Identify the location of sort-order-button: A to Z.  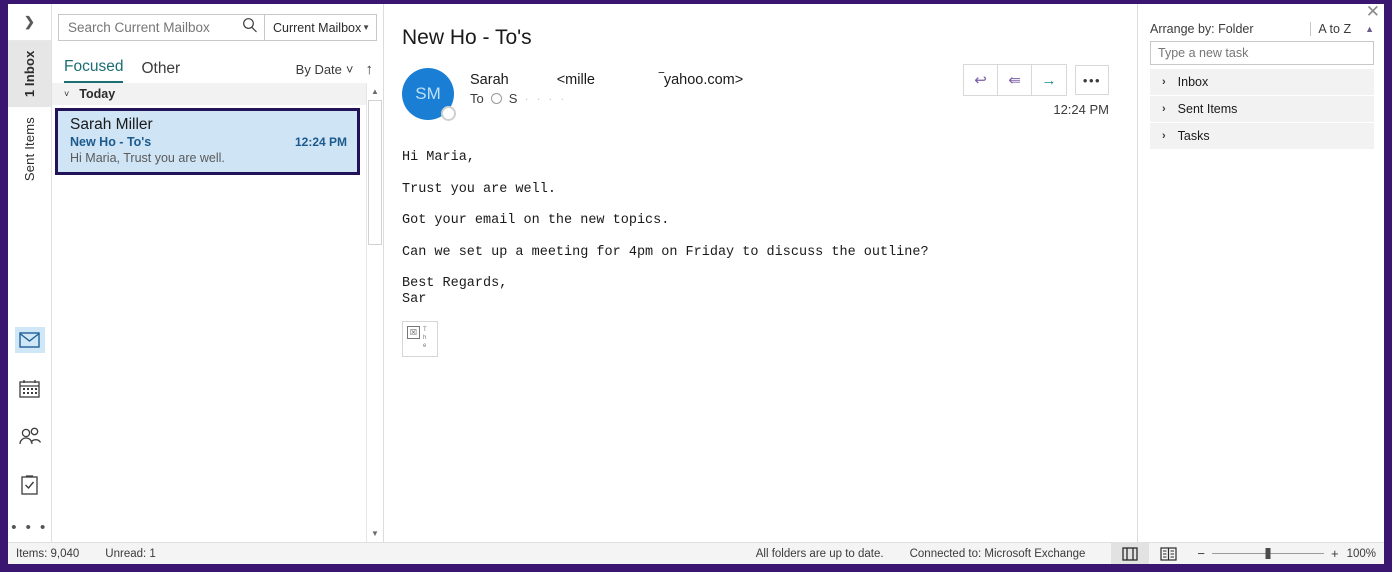
(1330, 29).